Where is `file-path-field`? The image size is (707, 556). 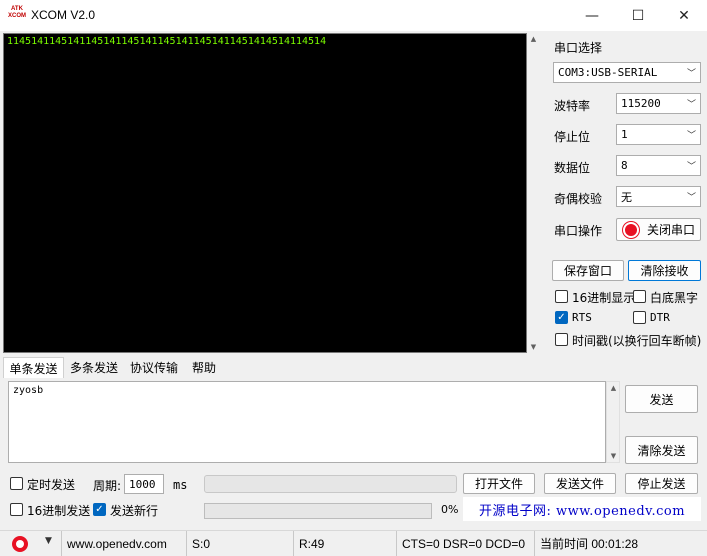 file-path-field is located at coordinates (330, 484).